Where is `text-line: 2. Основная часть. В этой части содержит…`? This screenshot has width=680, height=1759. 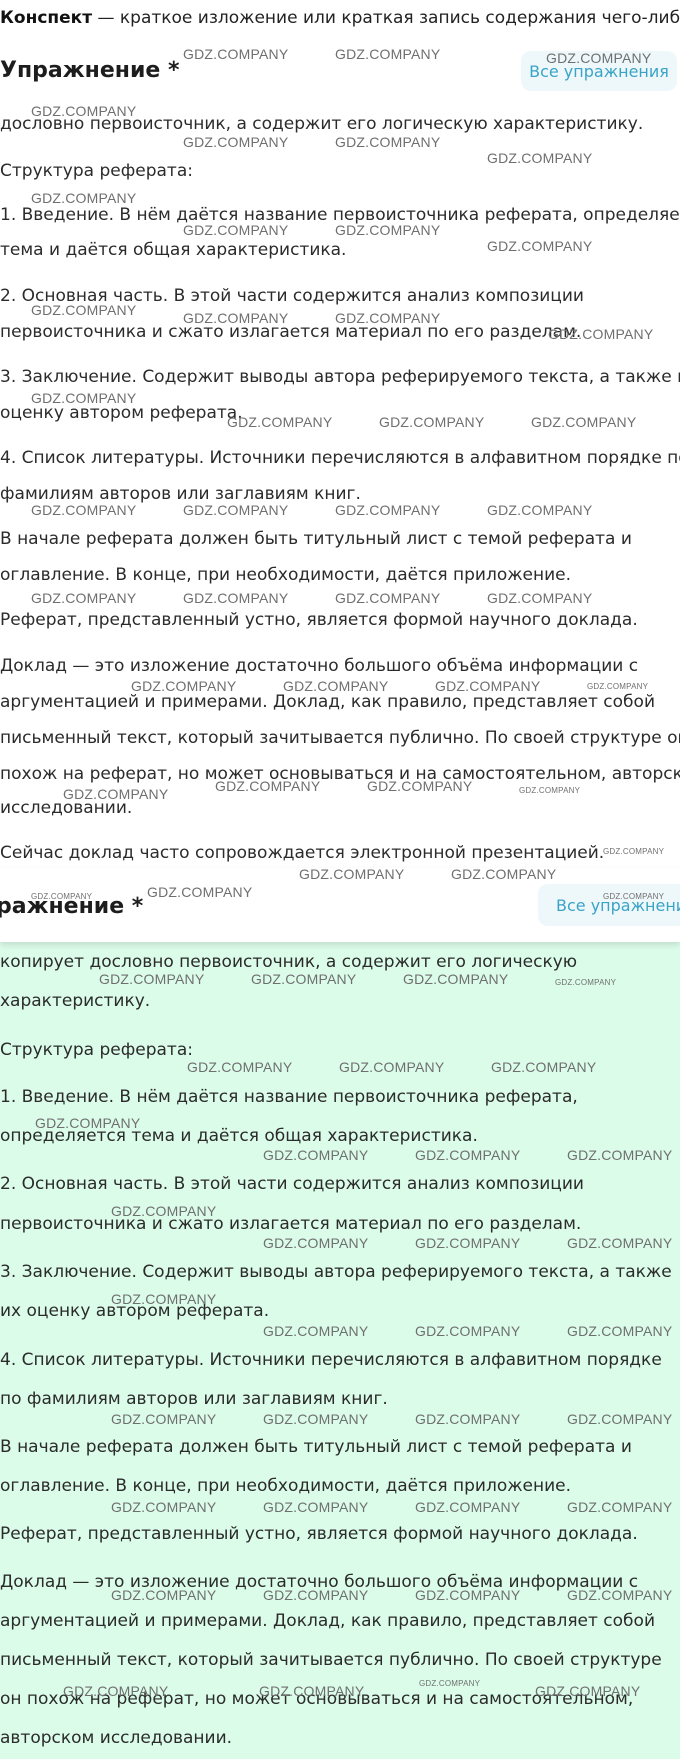
text-line: 2. Основная часть. В этой части содержит… is located at coordinates (292, 296).